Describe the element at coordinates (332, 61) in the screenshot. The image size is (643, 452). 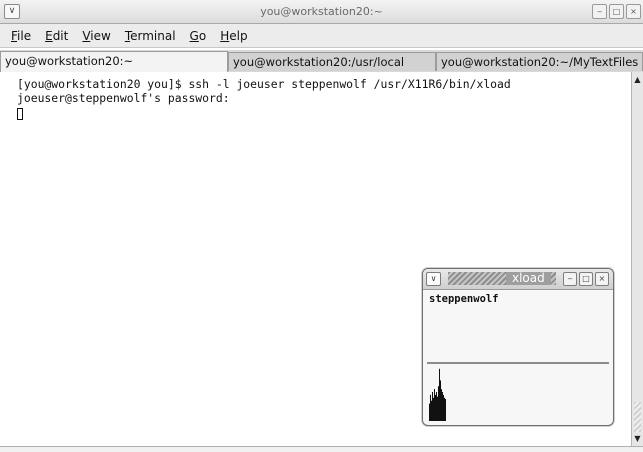
I see `tab-usr-local: you@workstation20:/usr/local` at that location.